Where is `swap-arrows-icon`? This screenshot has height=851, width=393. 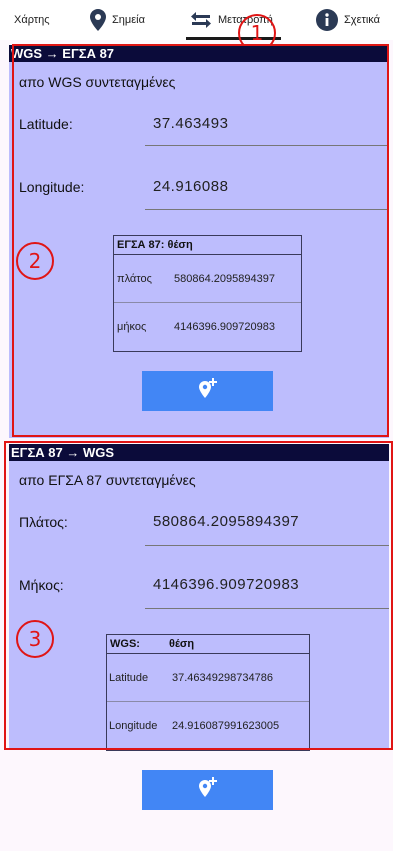 swap-arrows-icon is located at coordinates (201, 20).